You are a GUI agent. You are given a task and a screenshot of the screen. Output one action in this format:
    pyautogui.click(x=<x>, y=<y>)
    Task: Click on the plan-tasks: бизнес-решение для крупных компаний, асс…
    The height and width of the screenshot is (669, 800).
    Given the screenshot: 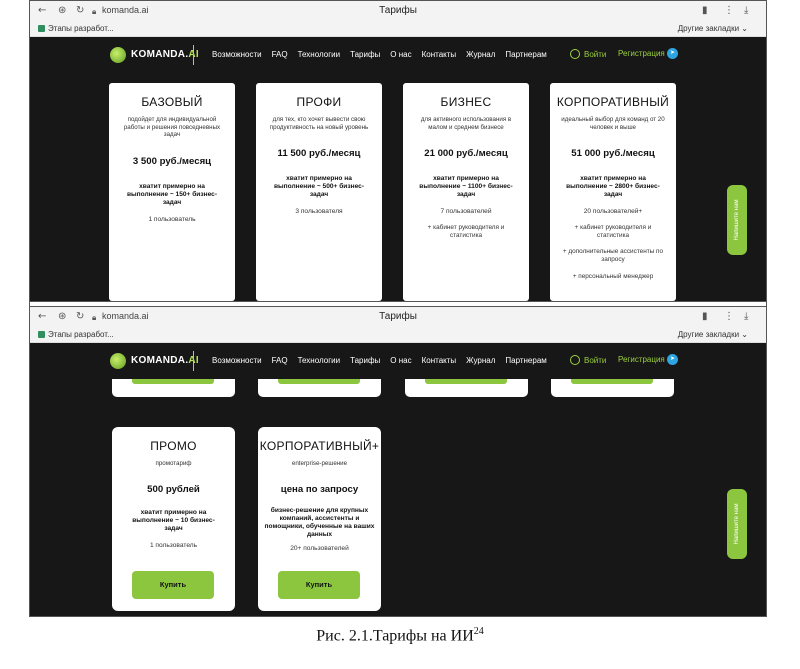 What is the action you would take?
    pyautogui.click(x=319, y=522)
    